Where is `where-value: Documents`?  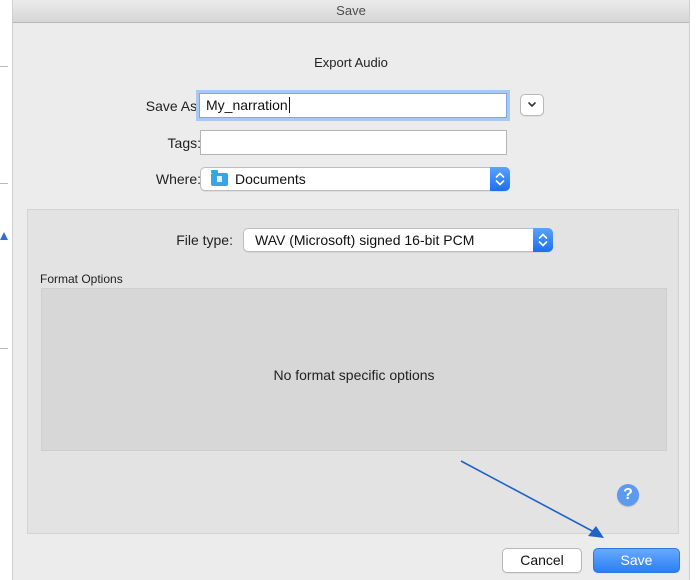
where-value: Documents is located at coordinates (270, 179).